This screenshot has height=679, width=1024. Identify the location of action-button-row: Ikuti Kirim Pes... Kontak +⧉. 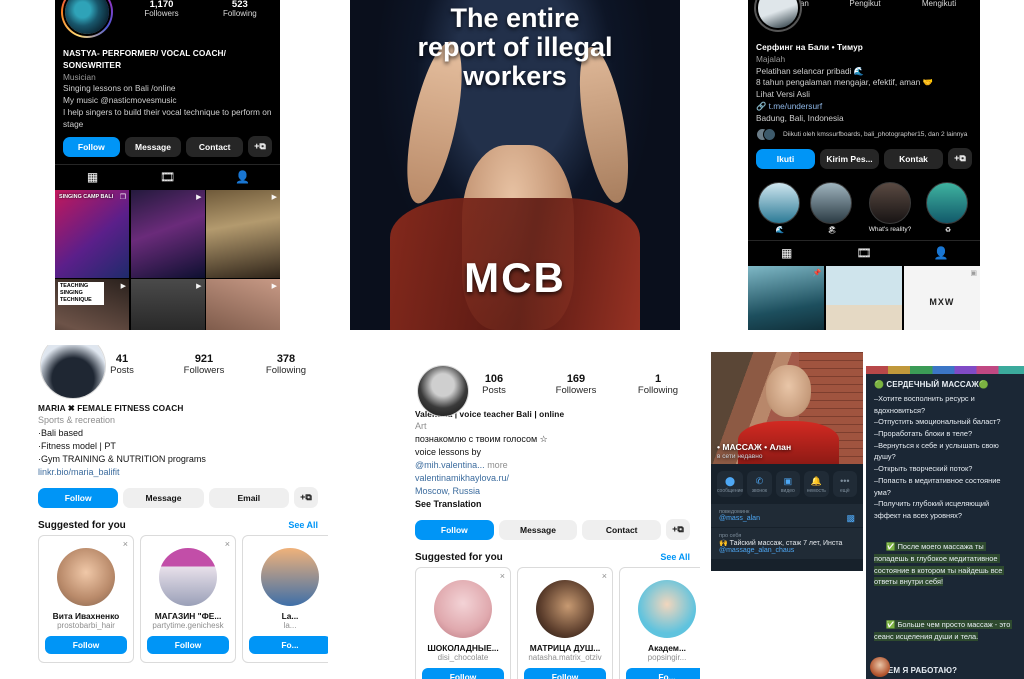
(864, 159).